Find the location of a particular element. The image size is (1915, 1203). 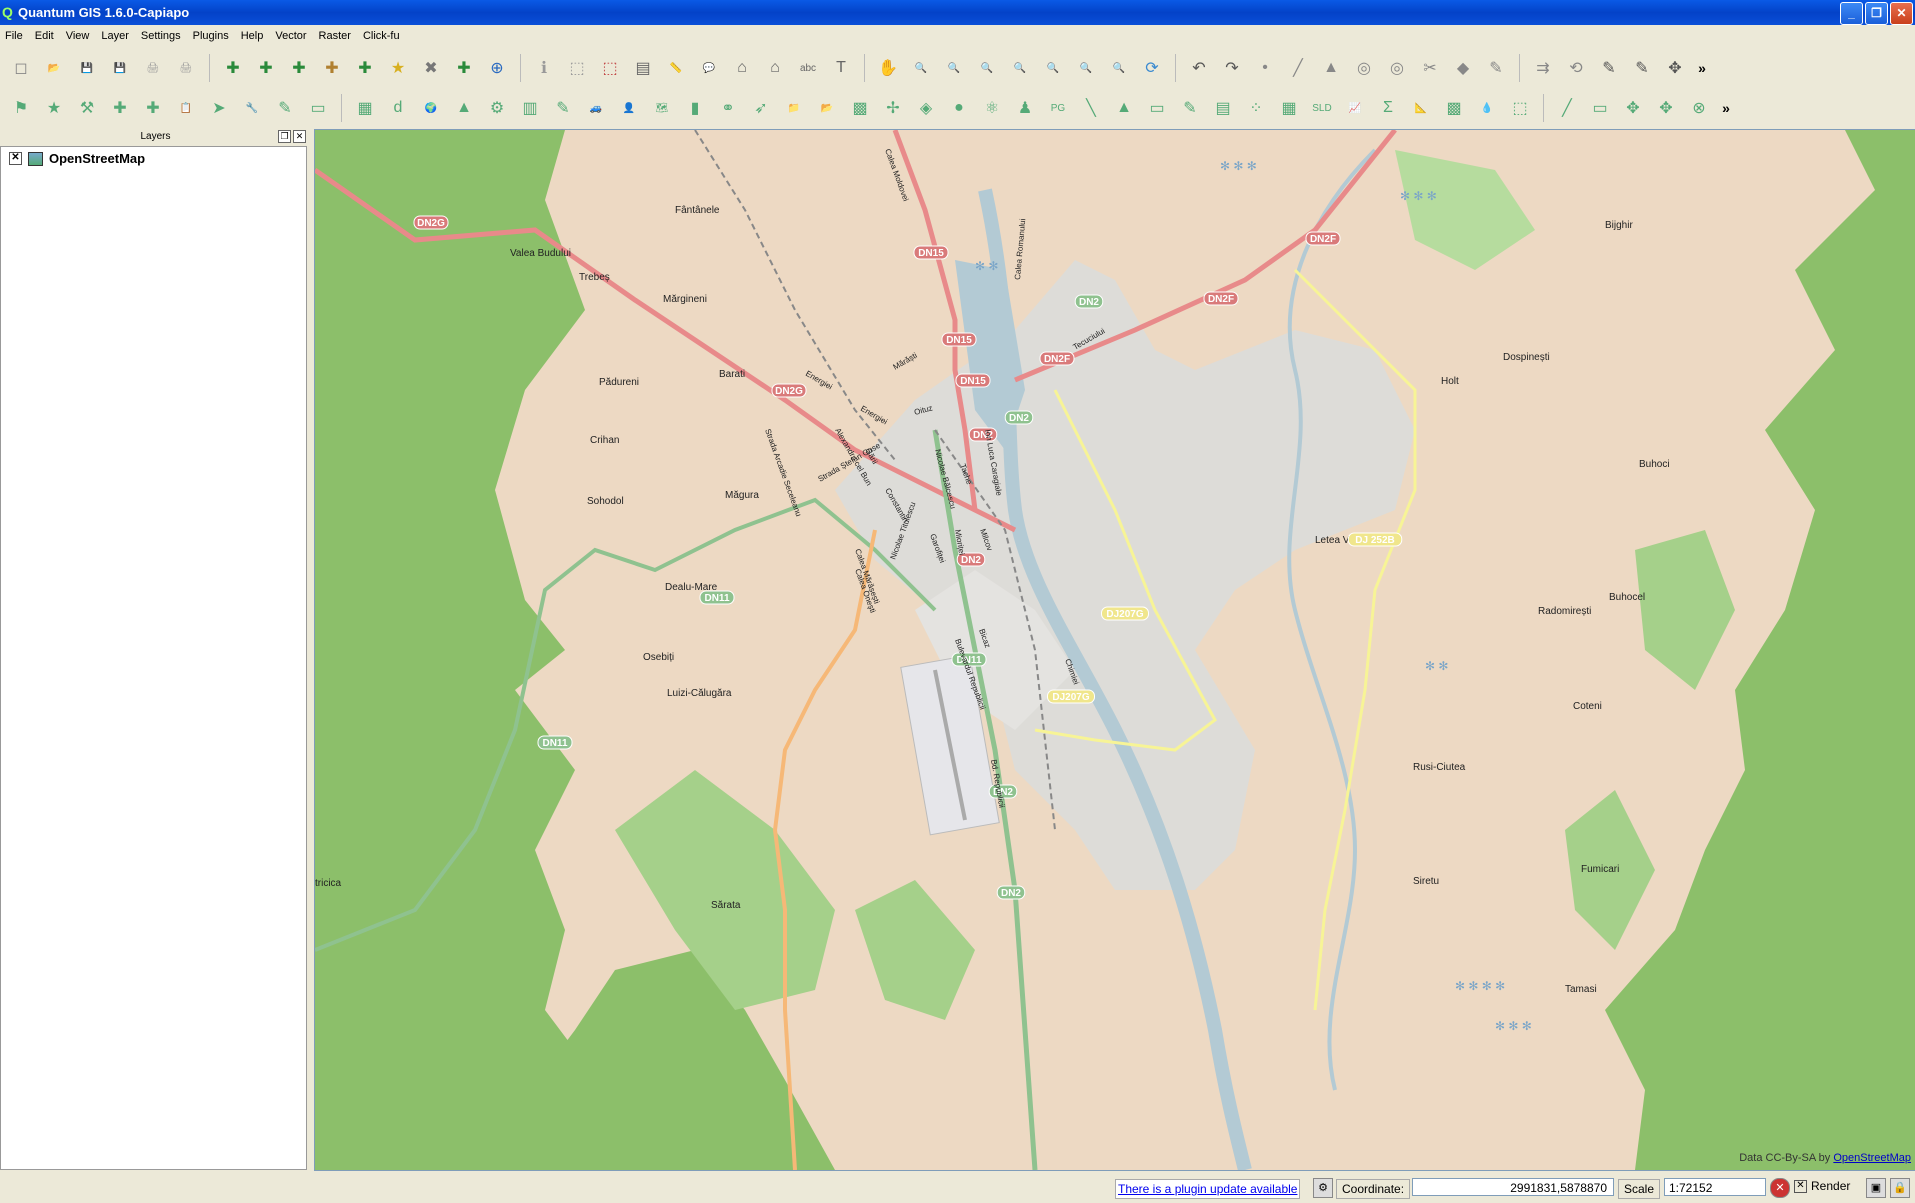

offset-icon: ⇉ is located at coordinates (1543, 68).